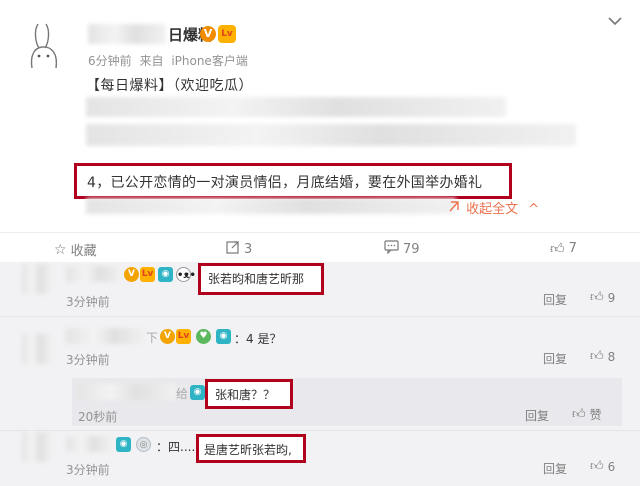 This screenshot has height=486, width=640. Describe the element at coordinates (456, 209) in the screenshot. I see `collapse-icon` at that location.